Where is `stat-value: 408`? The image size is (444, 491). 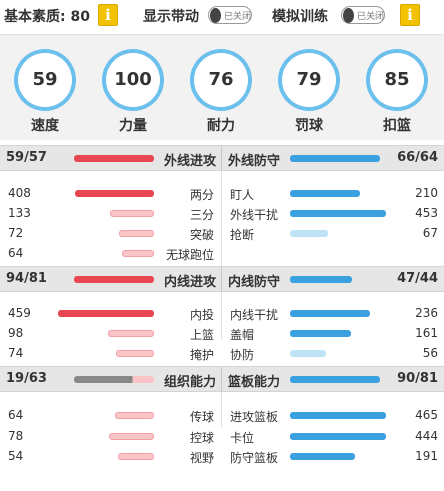
stat-value: 408 is located at coordinates (19, 193).